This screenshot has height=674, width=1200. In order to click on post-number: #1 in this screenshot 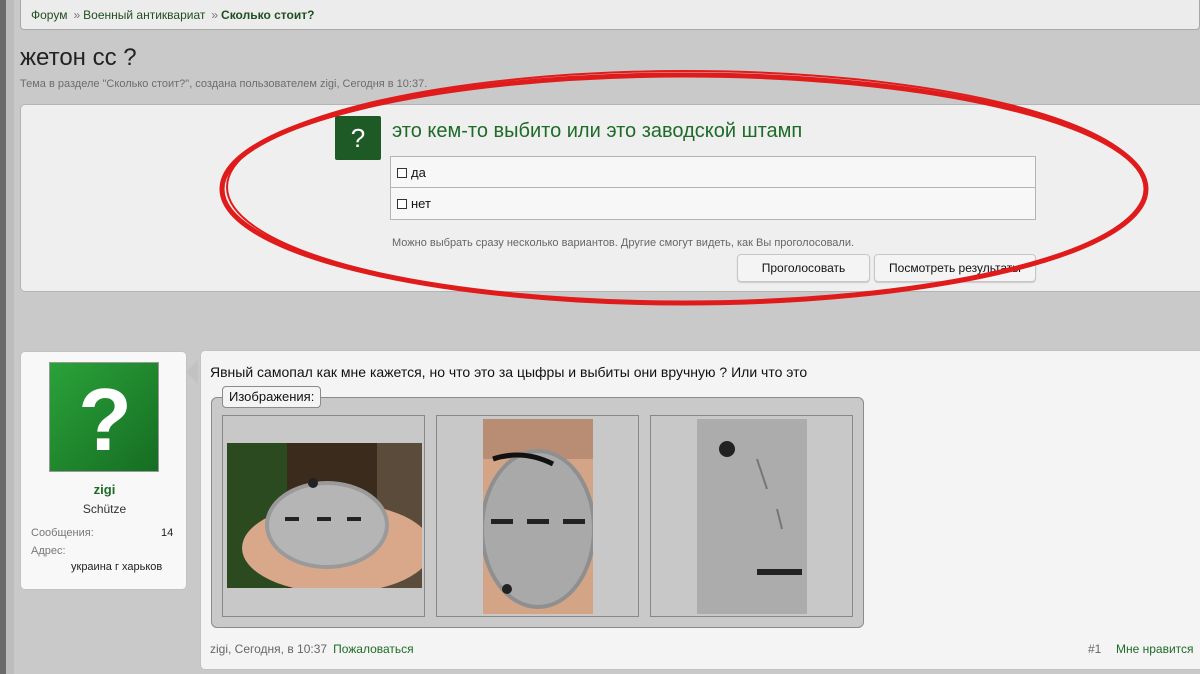, I will do `click(1094, 649)`.